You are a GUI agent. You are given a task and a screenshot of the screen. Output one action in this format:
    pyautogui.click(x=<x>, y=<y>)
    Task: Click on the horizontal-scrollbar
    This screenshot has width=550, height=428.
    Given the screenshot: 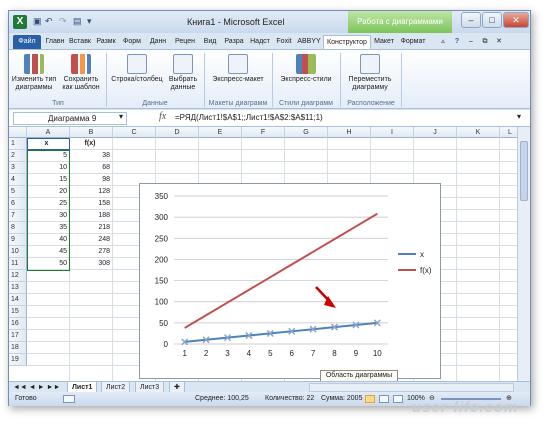 What is the action you would take?
    pyautogui.click(x=411, y=387)
    